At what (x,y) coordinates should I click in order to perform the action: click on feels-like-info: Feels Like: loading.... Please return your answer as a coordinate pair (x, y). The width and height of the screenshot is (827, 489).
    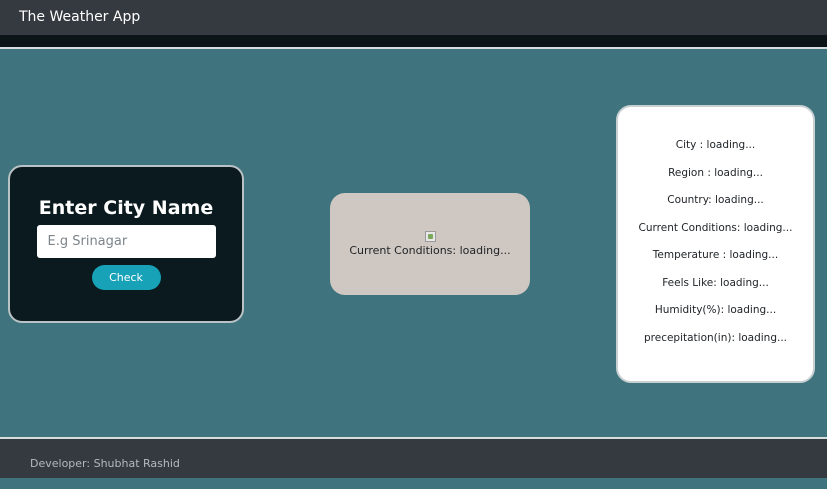
    Looking at the image, I should click on (715, 282).